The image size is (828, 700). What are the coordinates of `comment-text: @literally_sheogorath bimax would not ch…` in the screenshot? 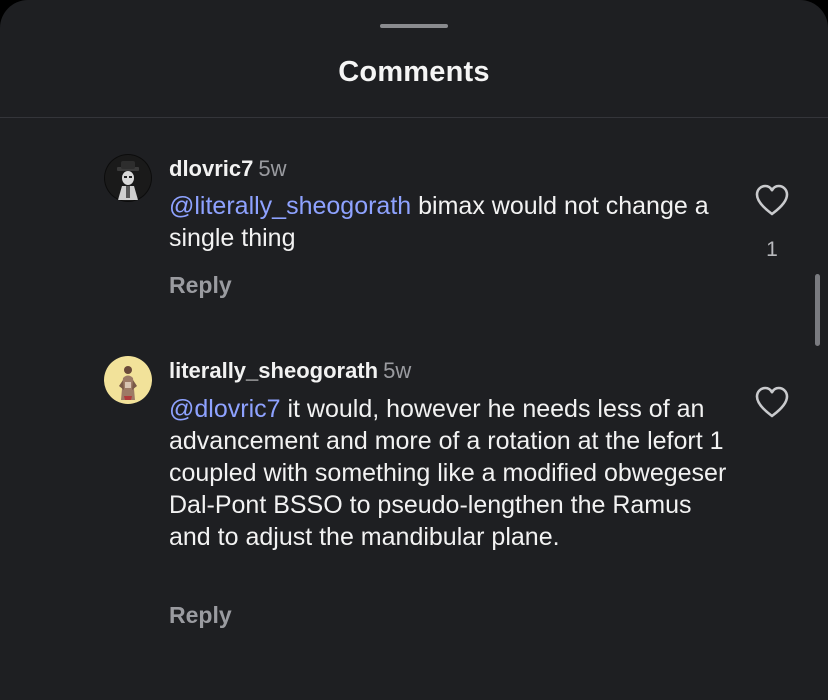 It's located at (454, 222).